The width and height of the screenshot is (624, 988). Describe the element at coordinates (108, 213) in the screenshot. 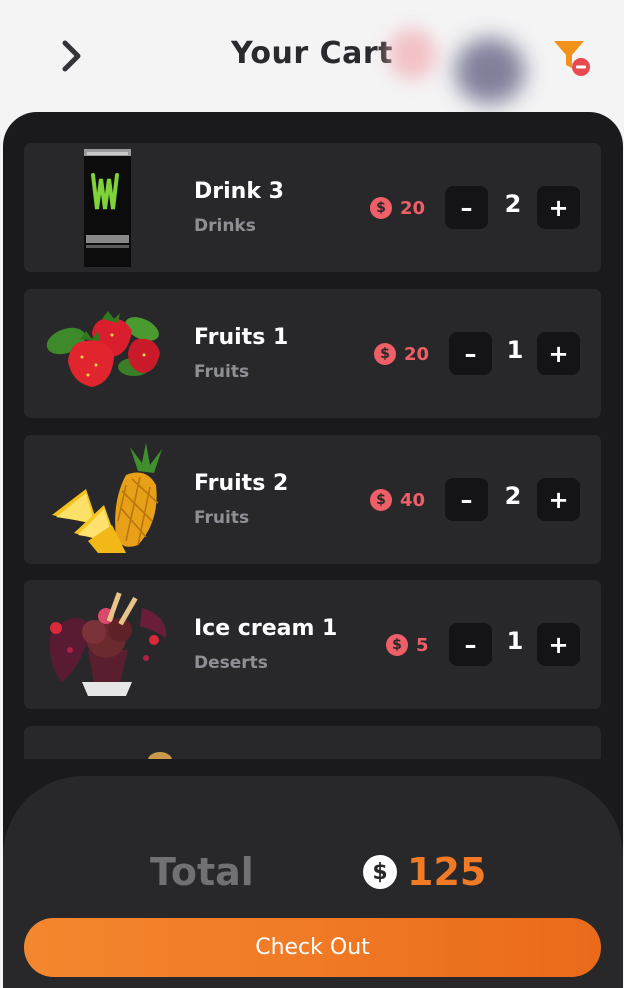

I see `energy-drink-image` at that location.